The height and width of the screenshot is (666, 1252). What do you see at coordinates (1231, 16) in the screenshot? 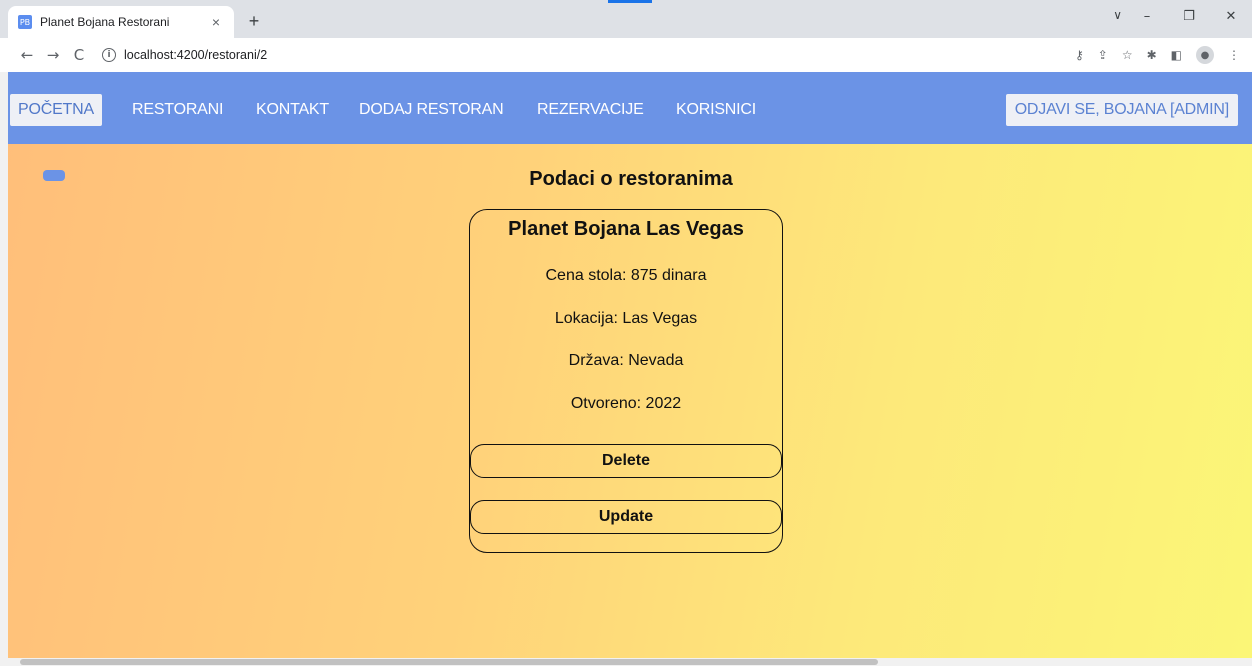
I see `close-window-button: ✕` at bounding box center [1231, 16].